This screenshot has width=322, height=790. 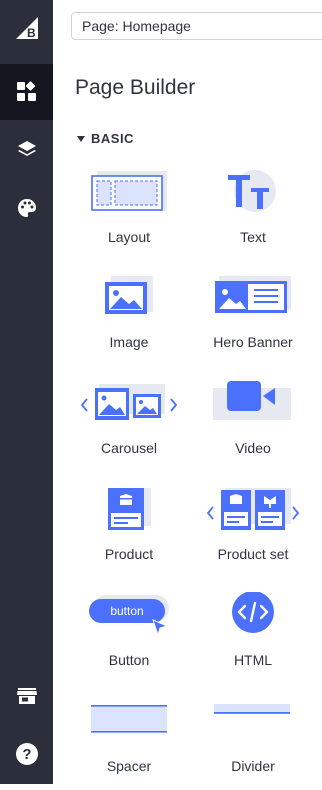 What do you see at coordinates (129, 342) in the screenshot?
I see `widget-label: Image` at bounding box center [129, 342].